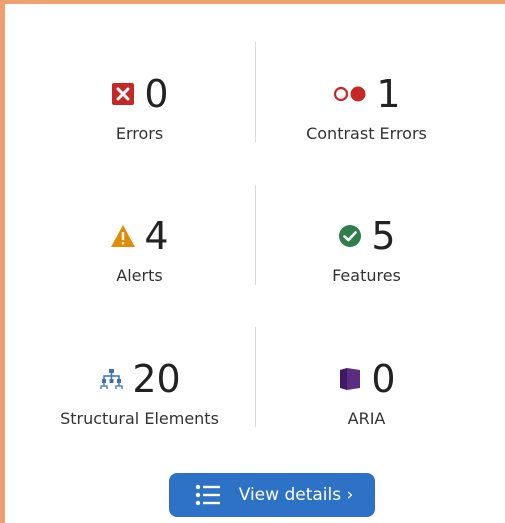 The image size is (505, 523). What do you see at coordinates (123, 94) in the screenshot?
I see `error-x-icon` at bounding box center [123, 94].